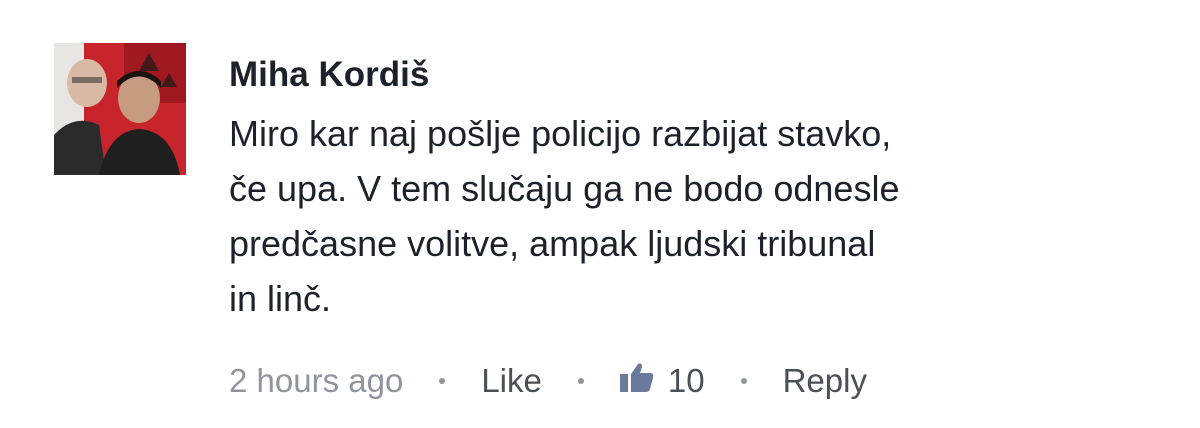 This screenshot has width=1200, height=428. Describe the element at coordinates (662, 381) in the screenshot. I see `like-count: 10` at that location.